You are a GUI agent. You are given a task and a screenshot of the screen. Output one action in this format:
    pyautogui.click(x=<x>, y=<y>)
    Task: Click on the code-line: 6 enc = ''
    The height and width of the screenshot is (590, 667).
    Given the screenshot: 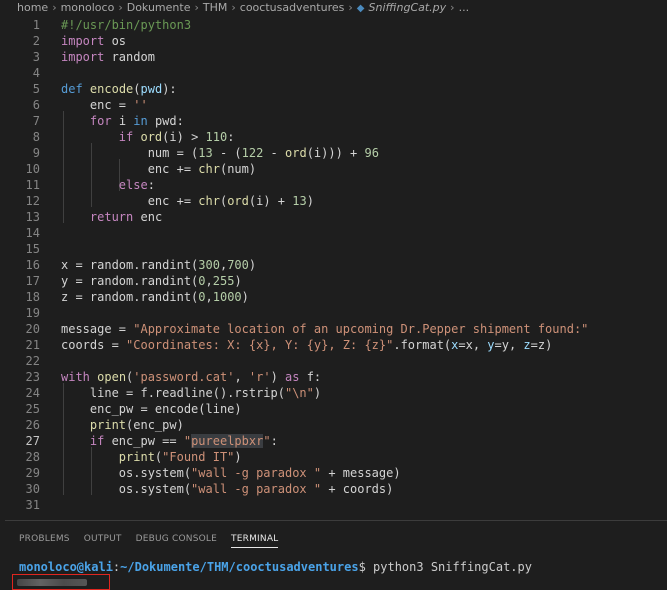 What is the action you would take?
    pyautogui.click(x=333, y=105)
    